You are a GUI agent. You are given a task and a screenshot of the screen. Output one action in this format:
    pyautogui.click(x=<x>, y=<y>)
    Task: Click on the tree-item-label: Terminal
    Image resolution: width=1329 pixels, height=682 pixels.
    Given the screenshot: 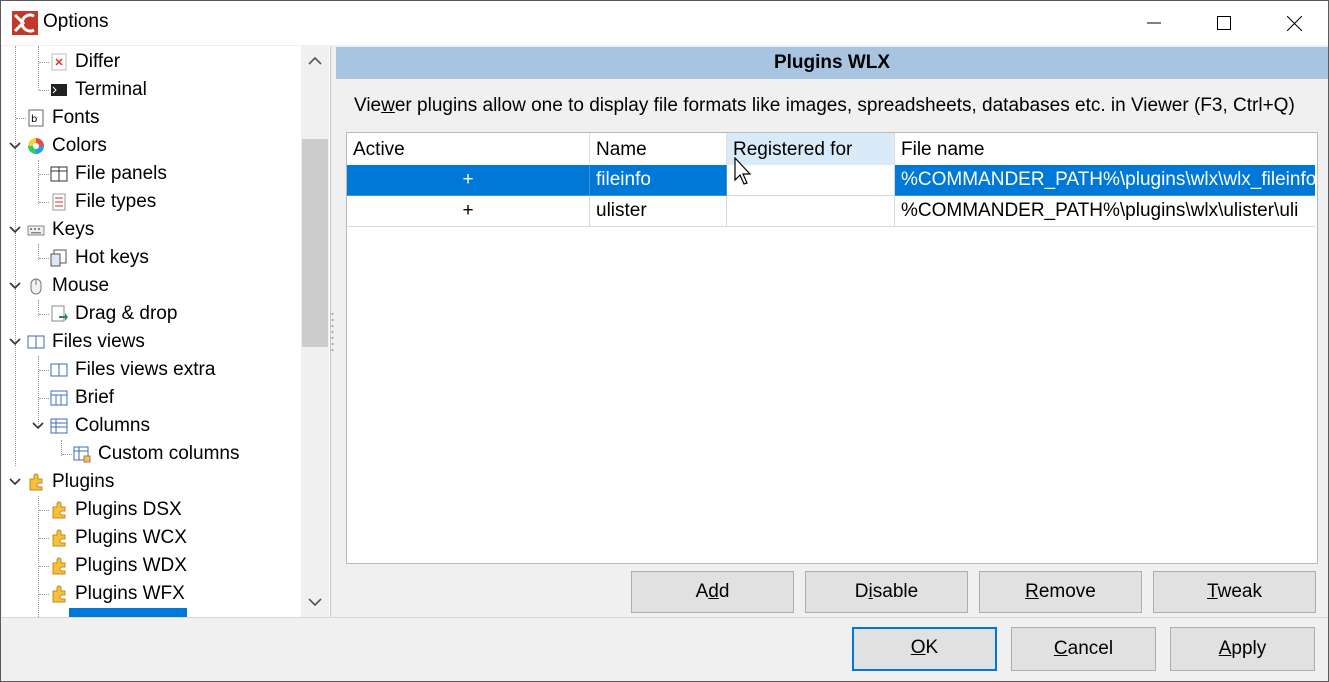 What is the action you would take?
    pyautogui.click(x=111, y=89)
    